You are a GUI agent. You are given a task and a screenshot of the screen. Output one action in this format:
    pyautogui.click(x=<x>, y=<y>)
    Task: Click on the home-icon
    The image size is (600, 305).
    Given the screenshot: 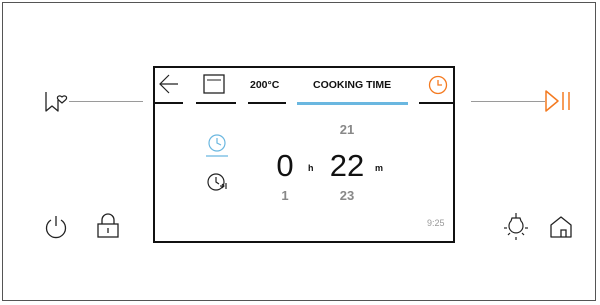 What is the action you would take?
    pyautogui.click(x=561, y=227)
    